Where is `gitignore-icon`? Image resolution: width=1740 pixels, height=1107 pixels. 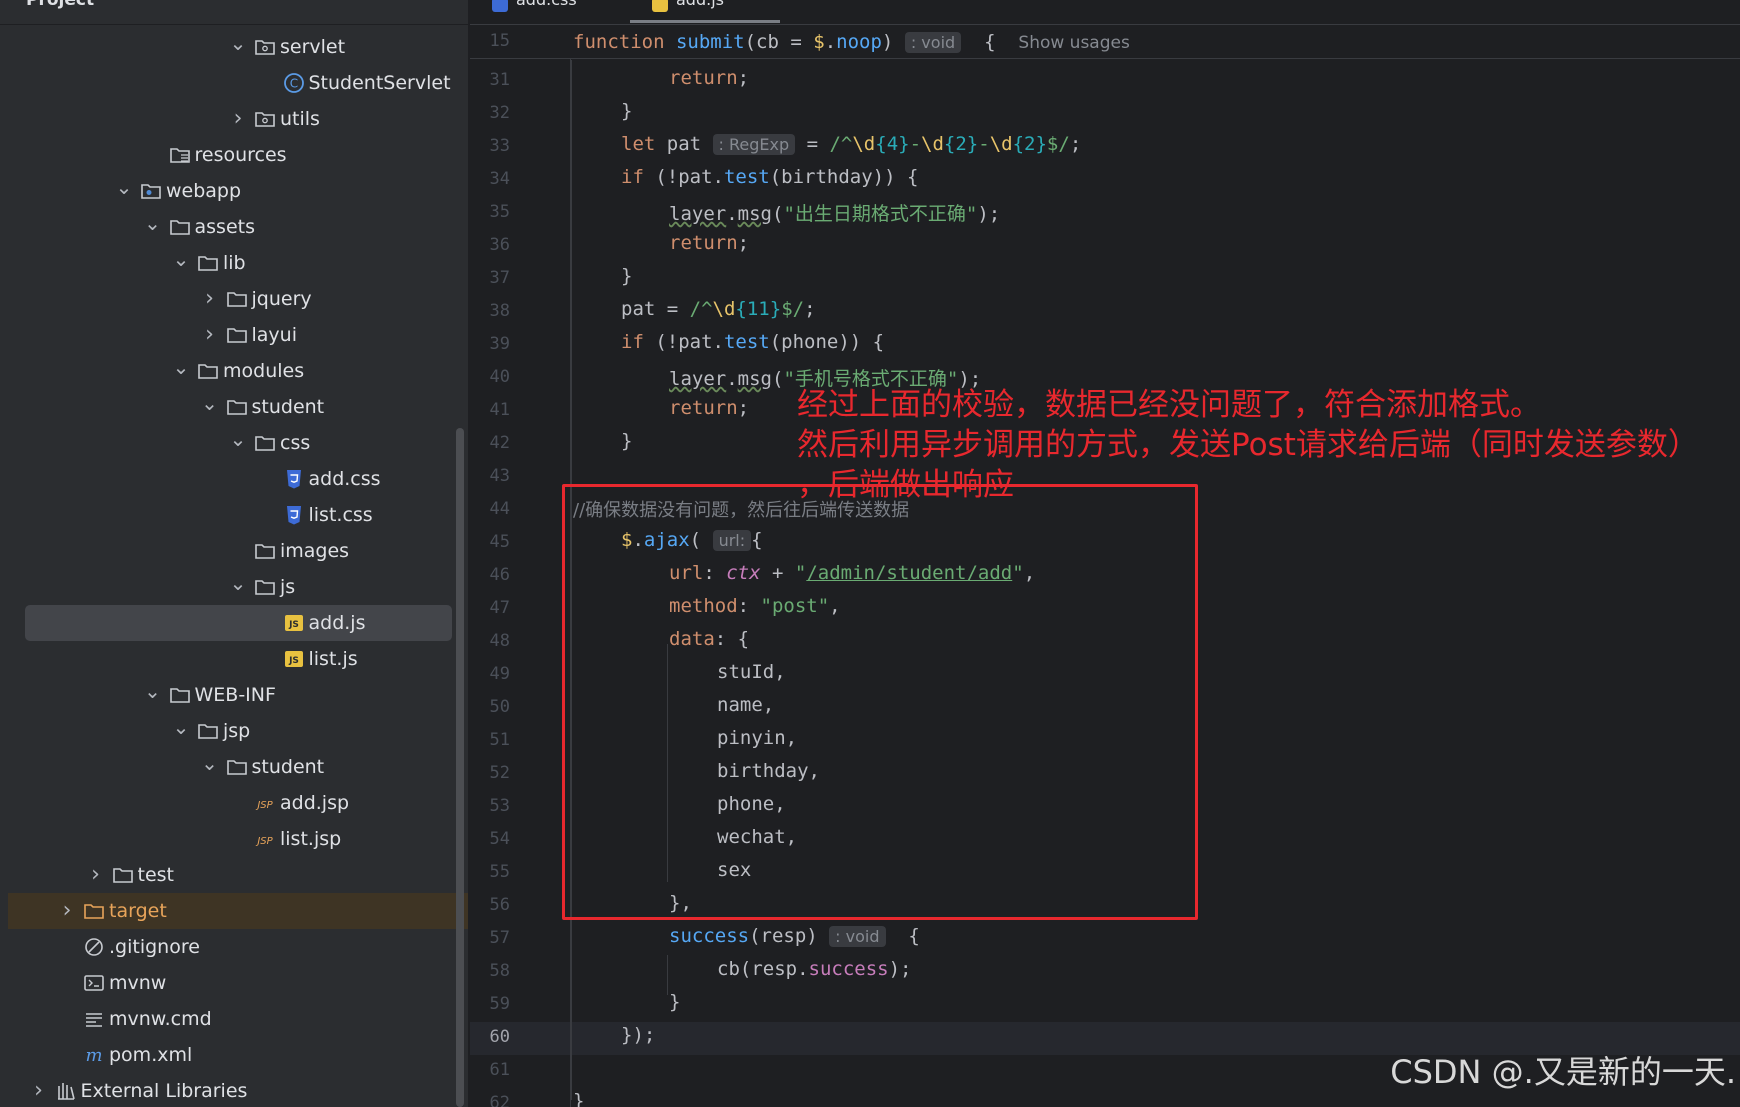
gitignore-icon is located at coordinates (94, 947).